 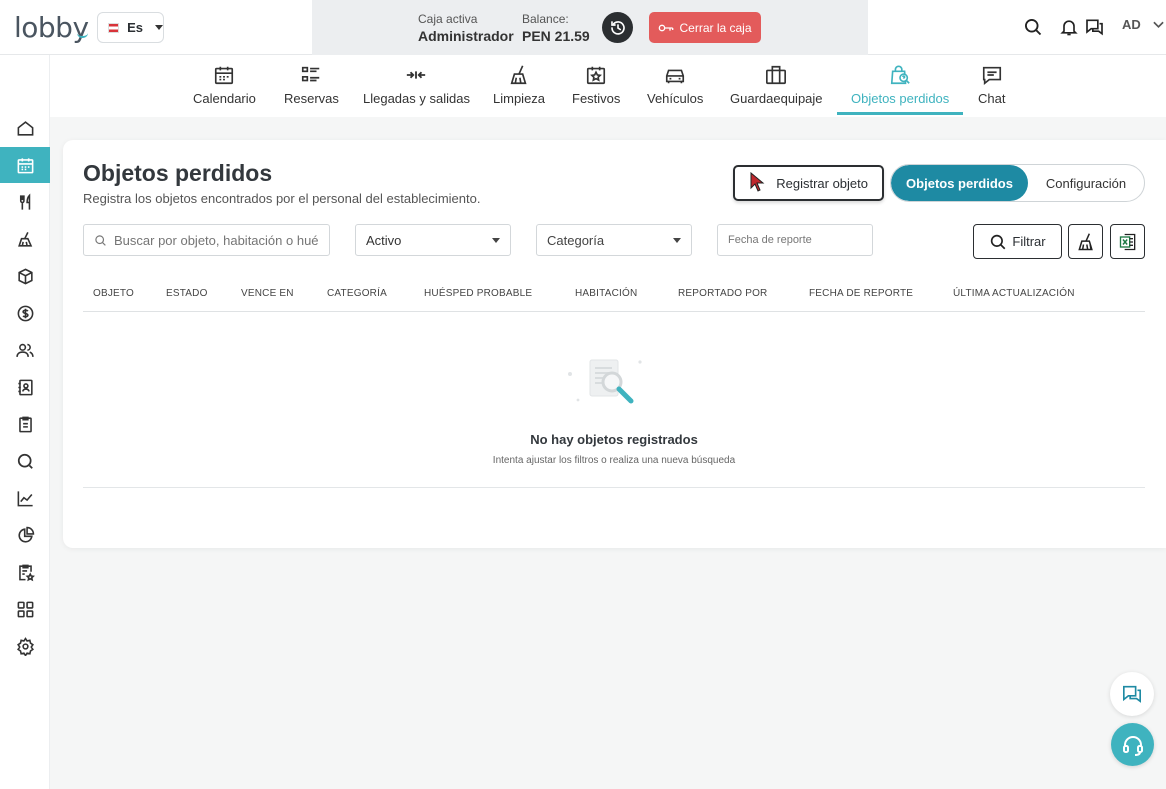 What do you see at coordinates (614, 240) in the screenshot?
I see `category-select: Categoría` at bounding box center [614, 240].